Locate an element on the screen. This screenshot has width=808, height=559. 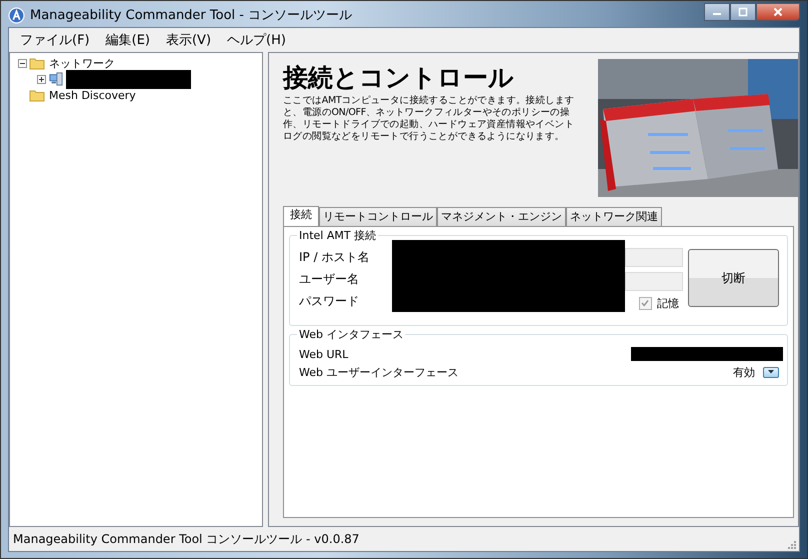
menu-item: 表示(V) is located at coordinates (188, 40).